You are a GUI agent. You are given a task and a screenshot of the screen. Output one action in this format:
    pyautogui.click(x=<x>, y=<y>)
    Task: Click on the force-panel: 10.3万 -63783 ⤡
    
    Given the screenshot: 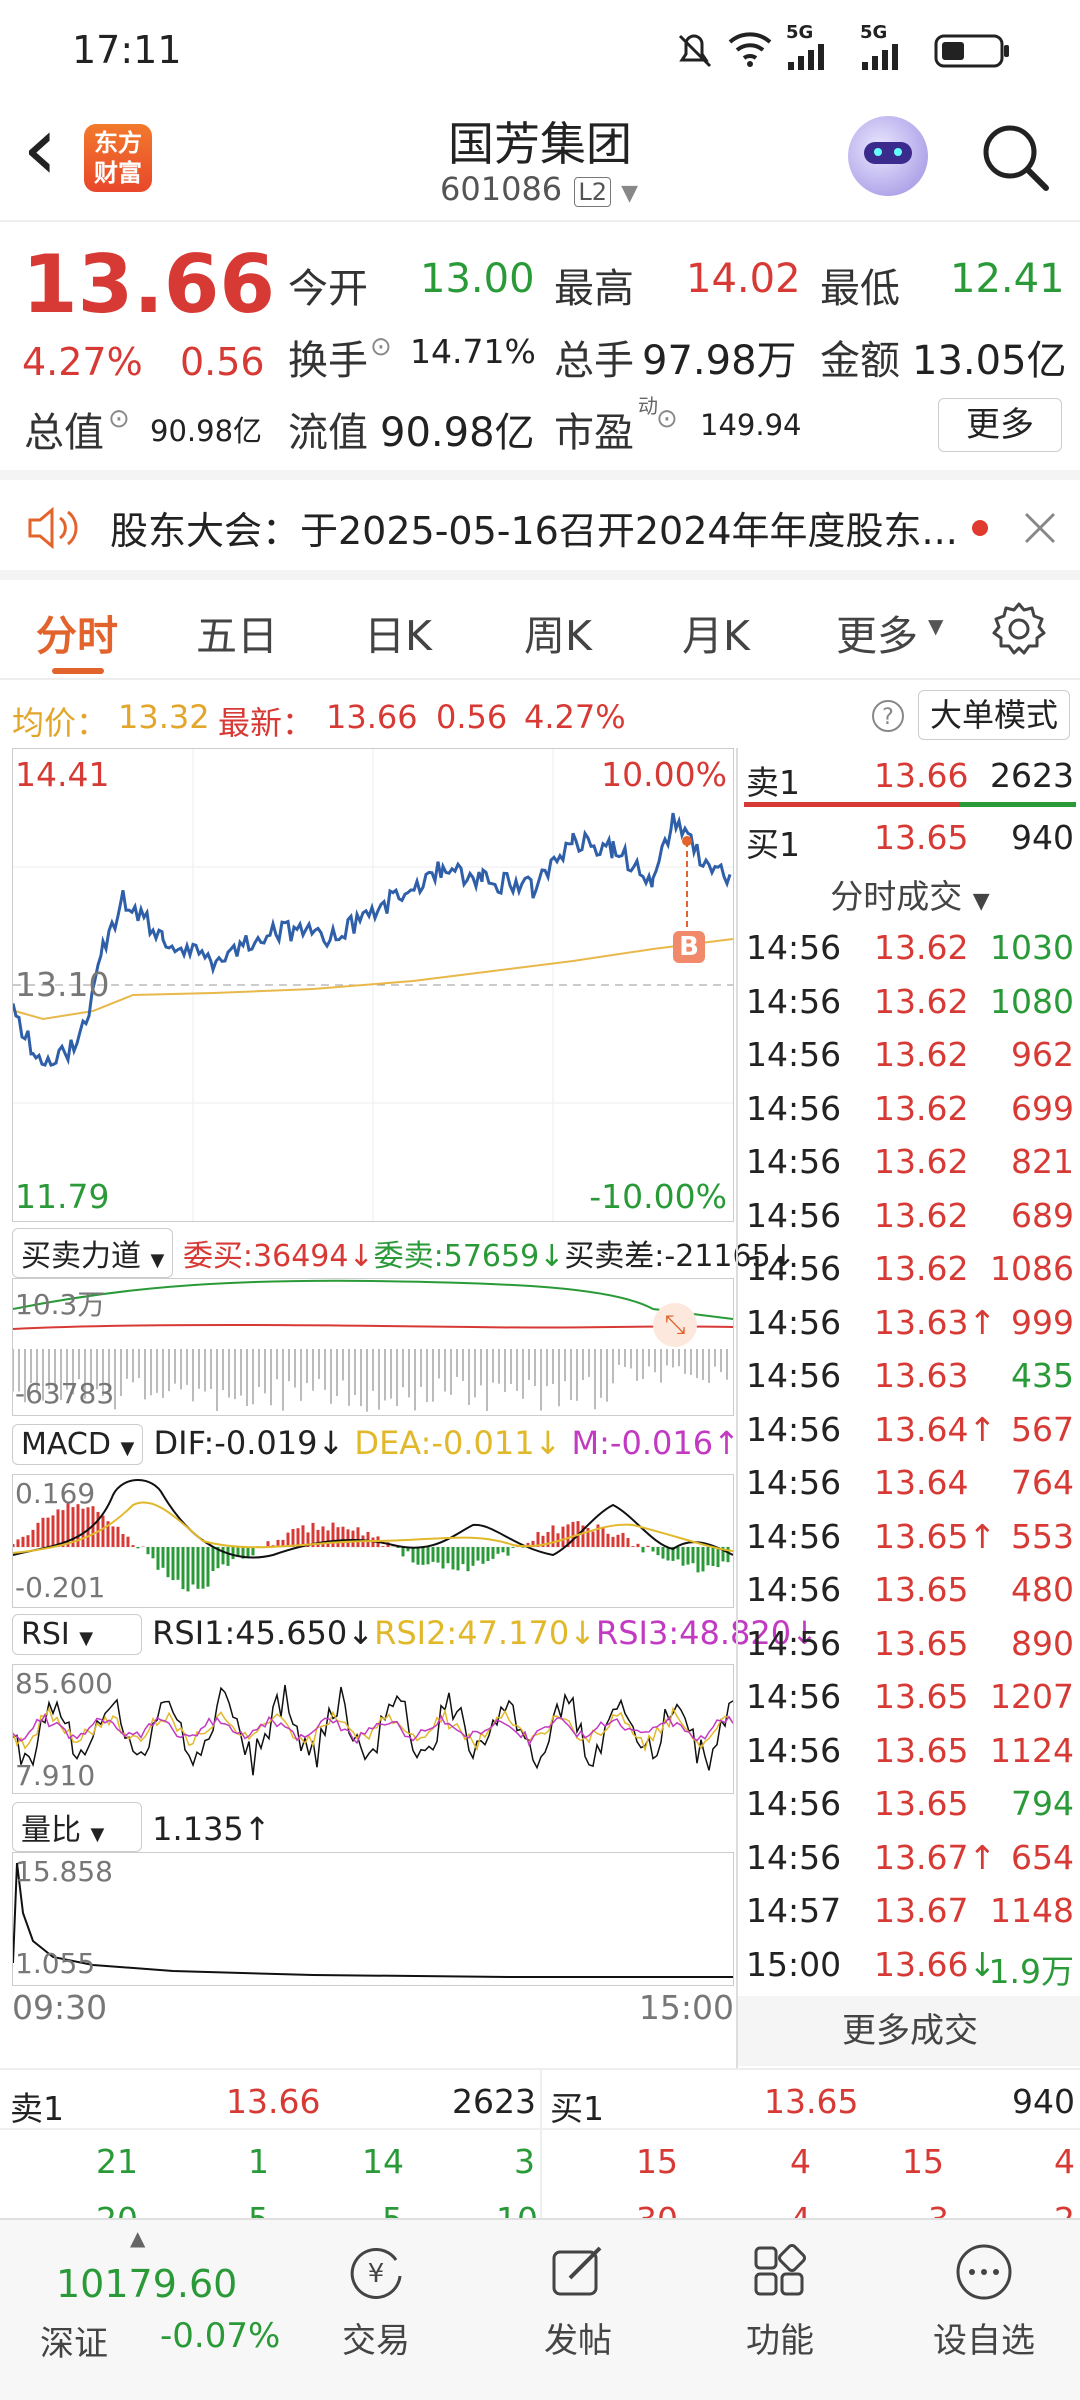 What is the action you would take?
    pyautogui.click(x=373, y=1347)
    